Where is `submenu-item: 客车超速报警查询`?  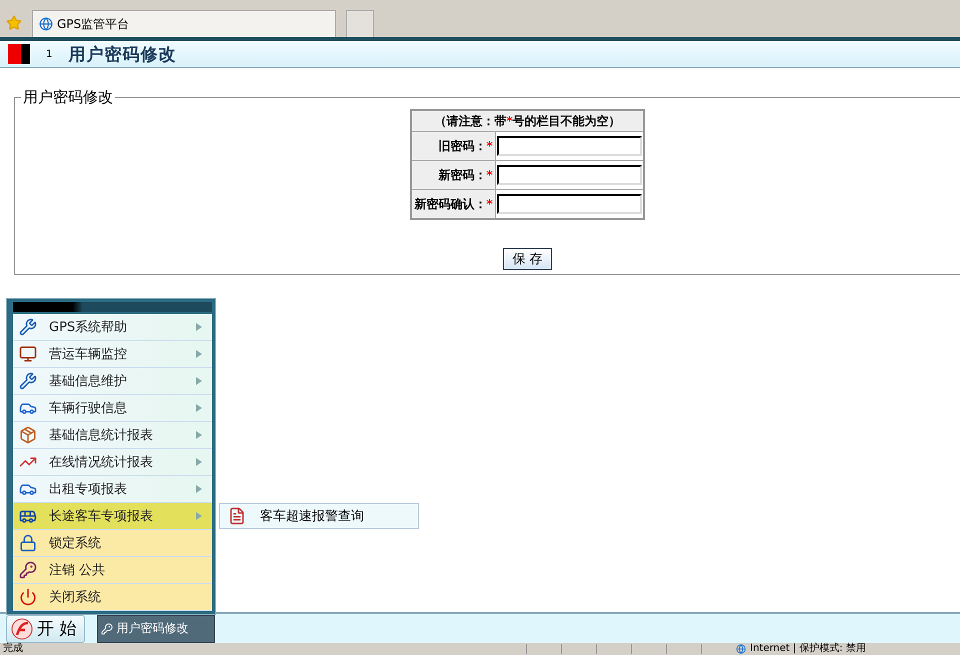
submenu-item: 客车超速报警查询 is located at coordinates (319, 516).